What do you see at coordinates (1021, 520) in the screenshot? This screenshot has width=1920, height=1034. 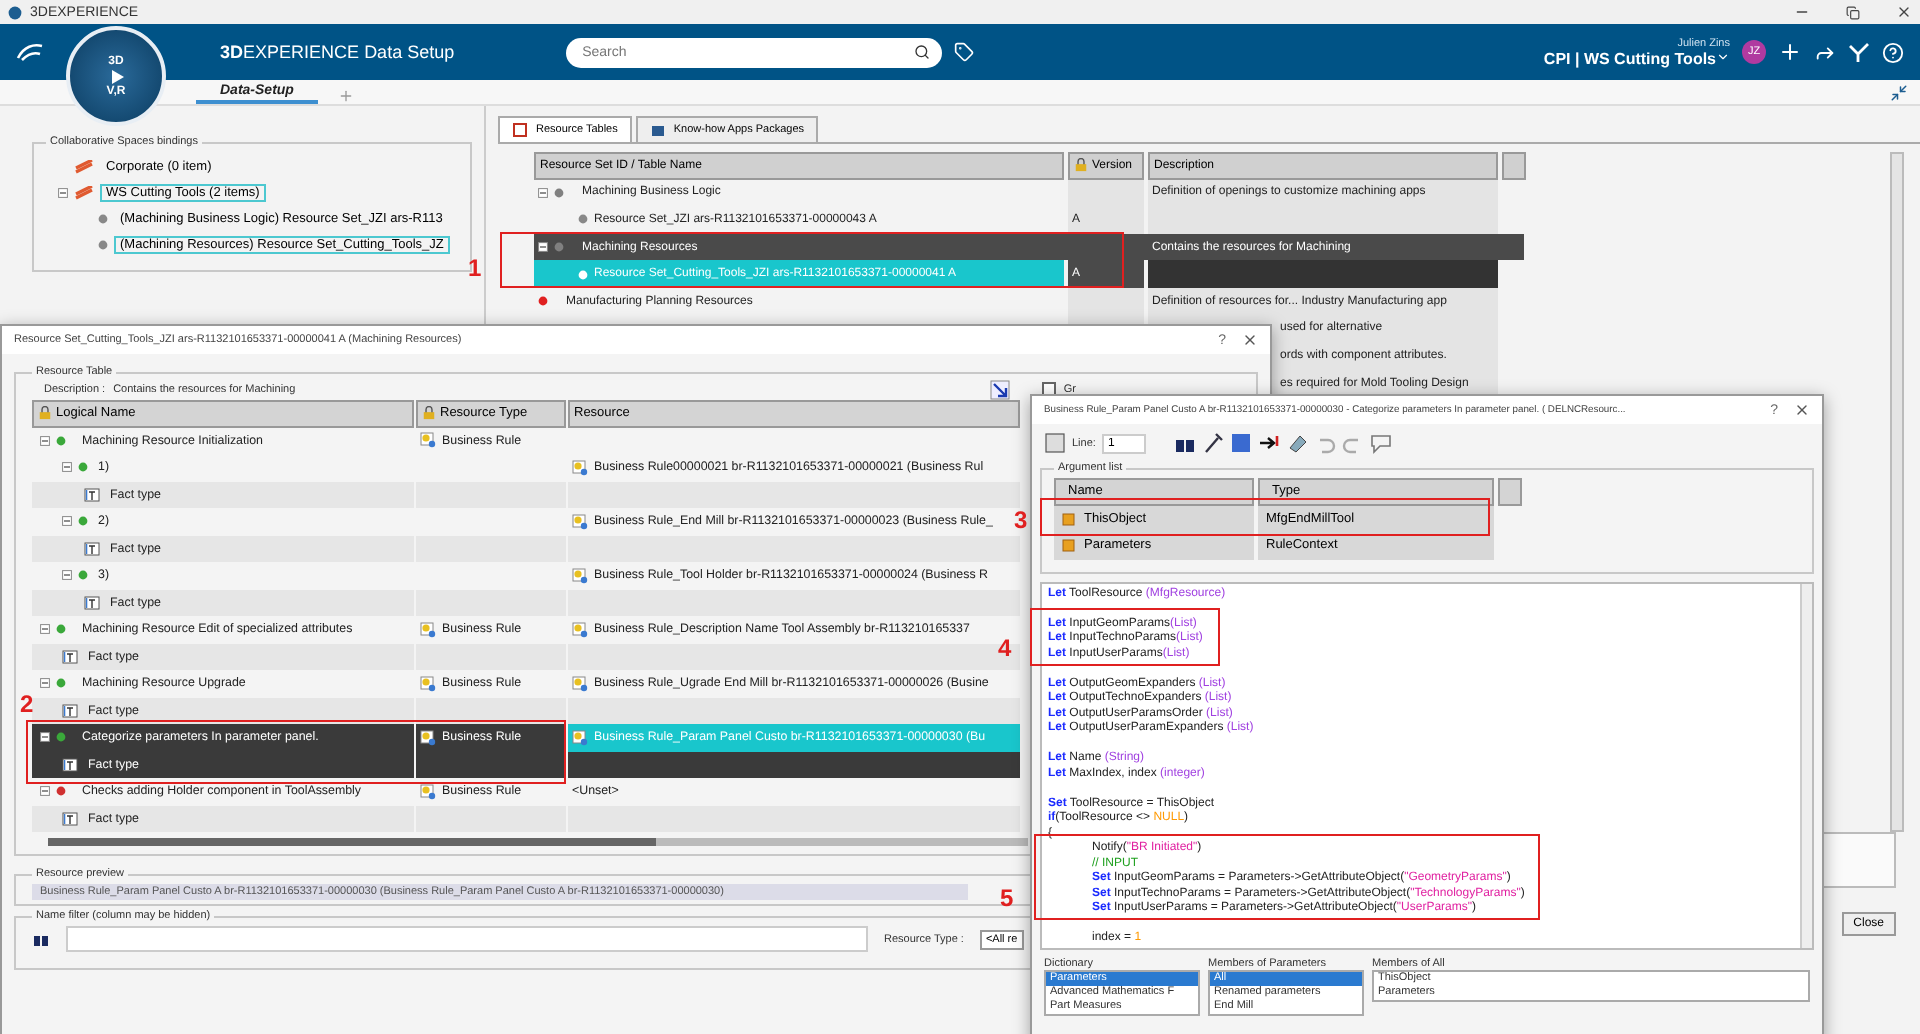 I see `annotation-number: 3` at bounding box center [1021, 520].